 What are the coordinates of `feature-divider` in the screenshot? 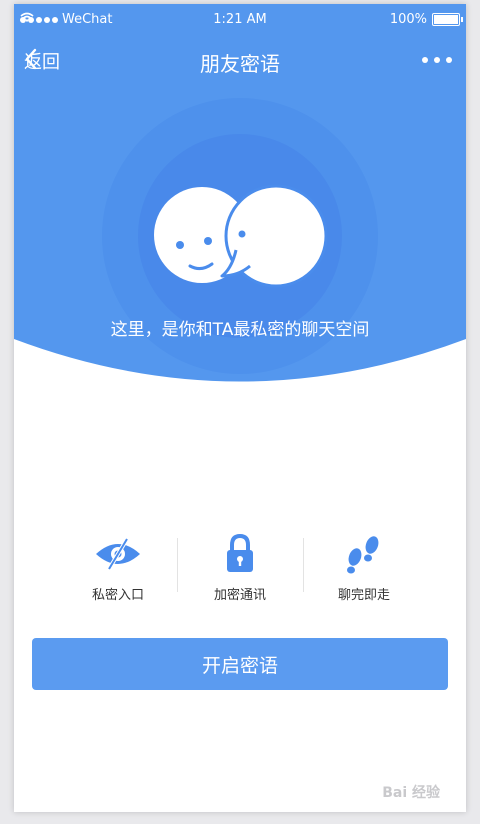 It's located at (177, 565).